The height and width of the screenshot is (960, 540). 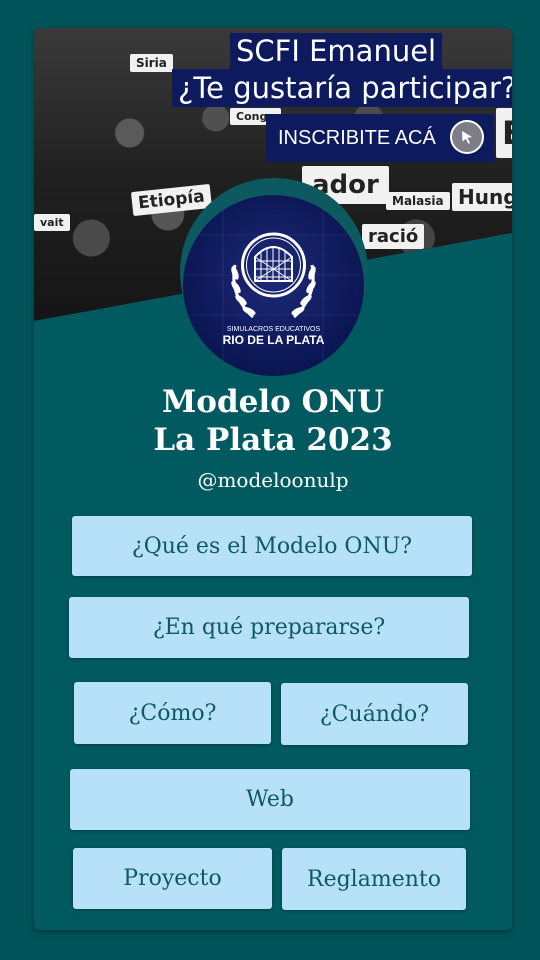 What do you see at coordinates (336, 51) in the screenshot?
I see `banner-title: SCFI Emanuel` at bounding box center [336, 51].